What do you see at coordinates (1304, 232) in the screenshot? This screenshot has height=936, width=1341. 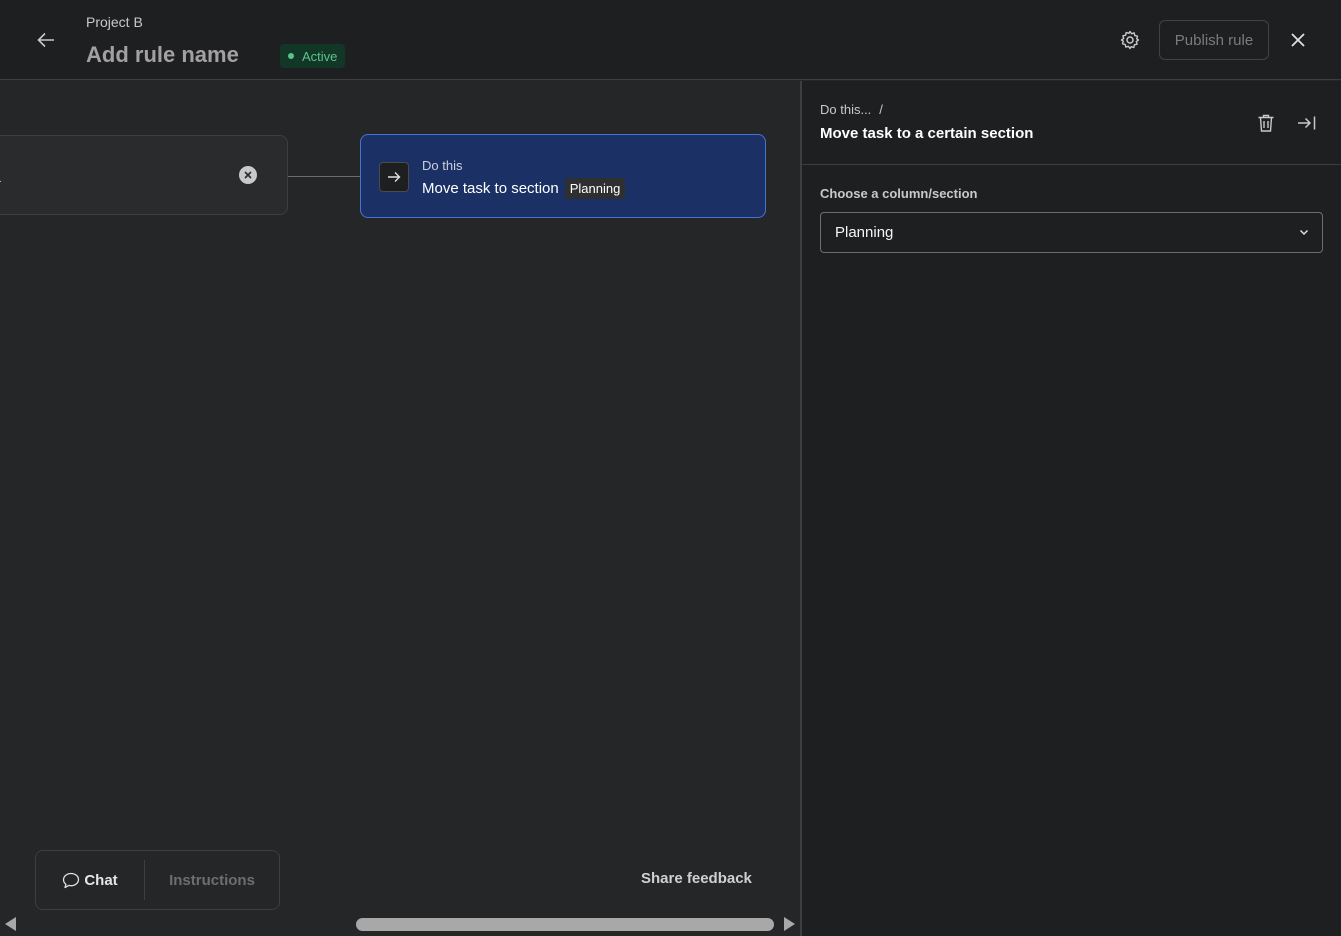 I see `chevron-down-icon` at bounding box center [1304, 232].